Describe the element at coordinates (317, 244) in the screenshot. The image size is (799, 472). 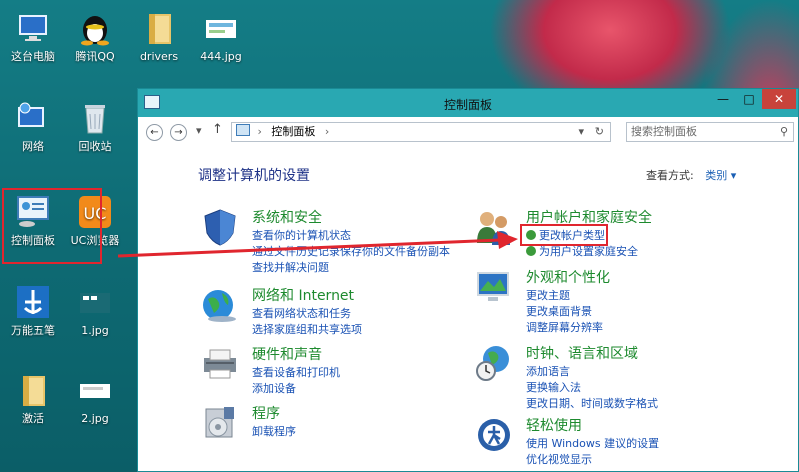
I see `annotation-arrow` at that location.